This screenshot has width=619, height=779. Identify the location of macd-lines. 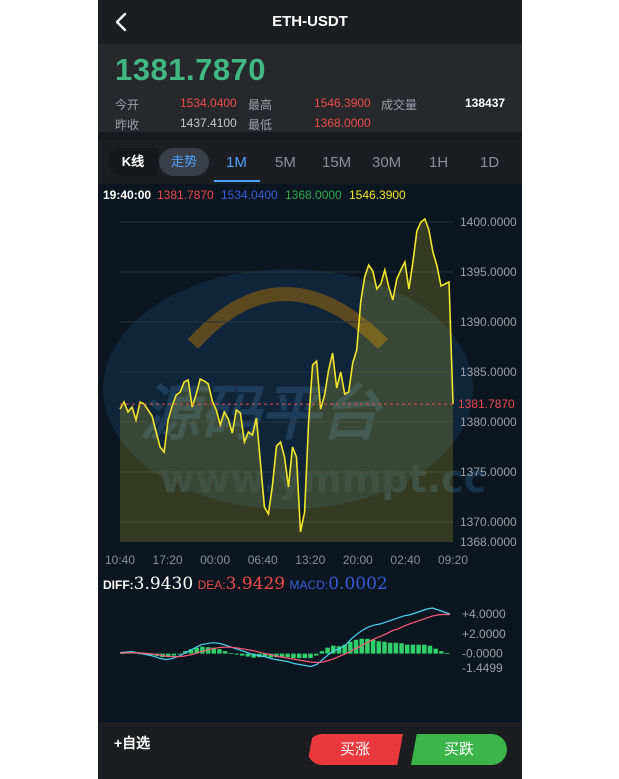
(285, 637).